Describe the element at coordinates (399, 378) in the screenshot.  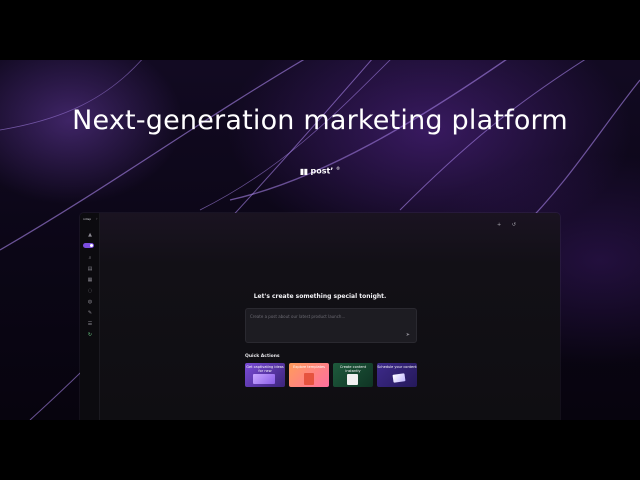
I see `schedule-art-icon` at that location.